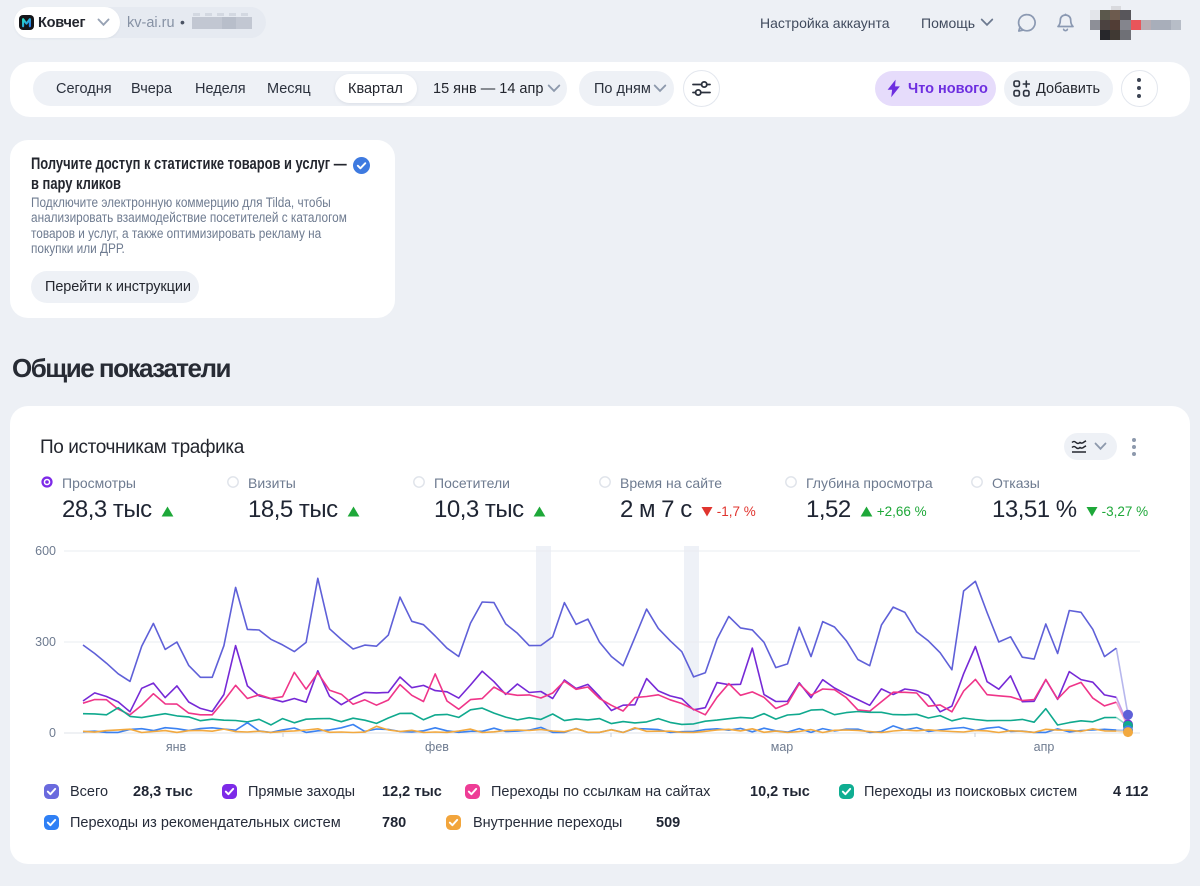 This screenshot has height=886, width=1200. Describe the element at coordinates (782, 747) in the screenshot. I see `svg-text: мар` at that location.